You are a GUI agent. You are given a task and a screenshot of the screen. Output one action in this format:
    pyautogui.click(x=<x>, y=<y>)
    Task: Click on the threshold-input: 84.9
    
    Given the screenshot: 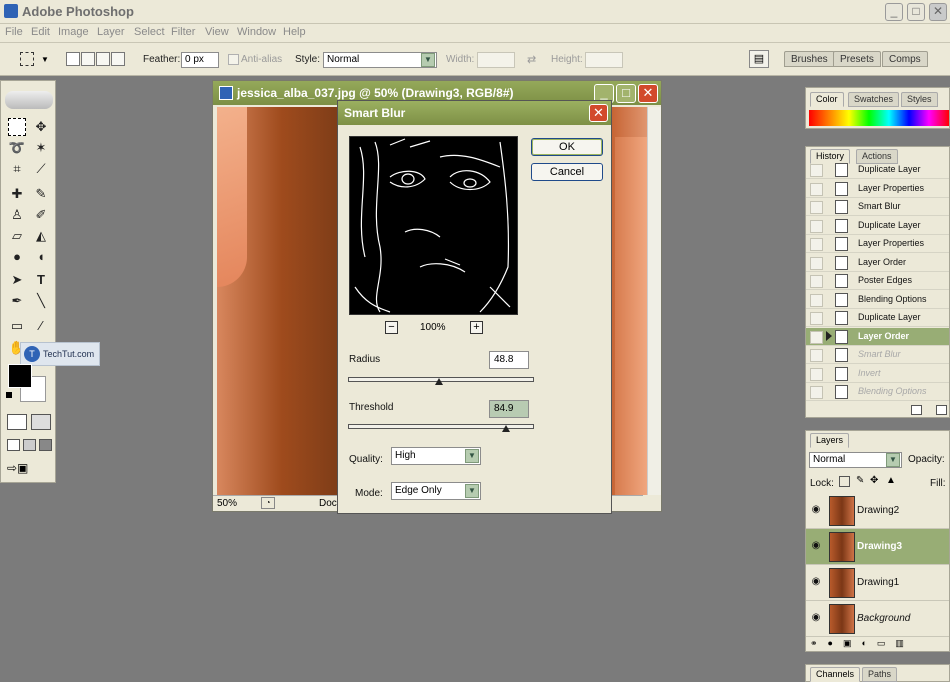 What is the action you would take?
    pyautogui.click(x=509, y=409)
    